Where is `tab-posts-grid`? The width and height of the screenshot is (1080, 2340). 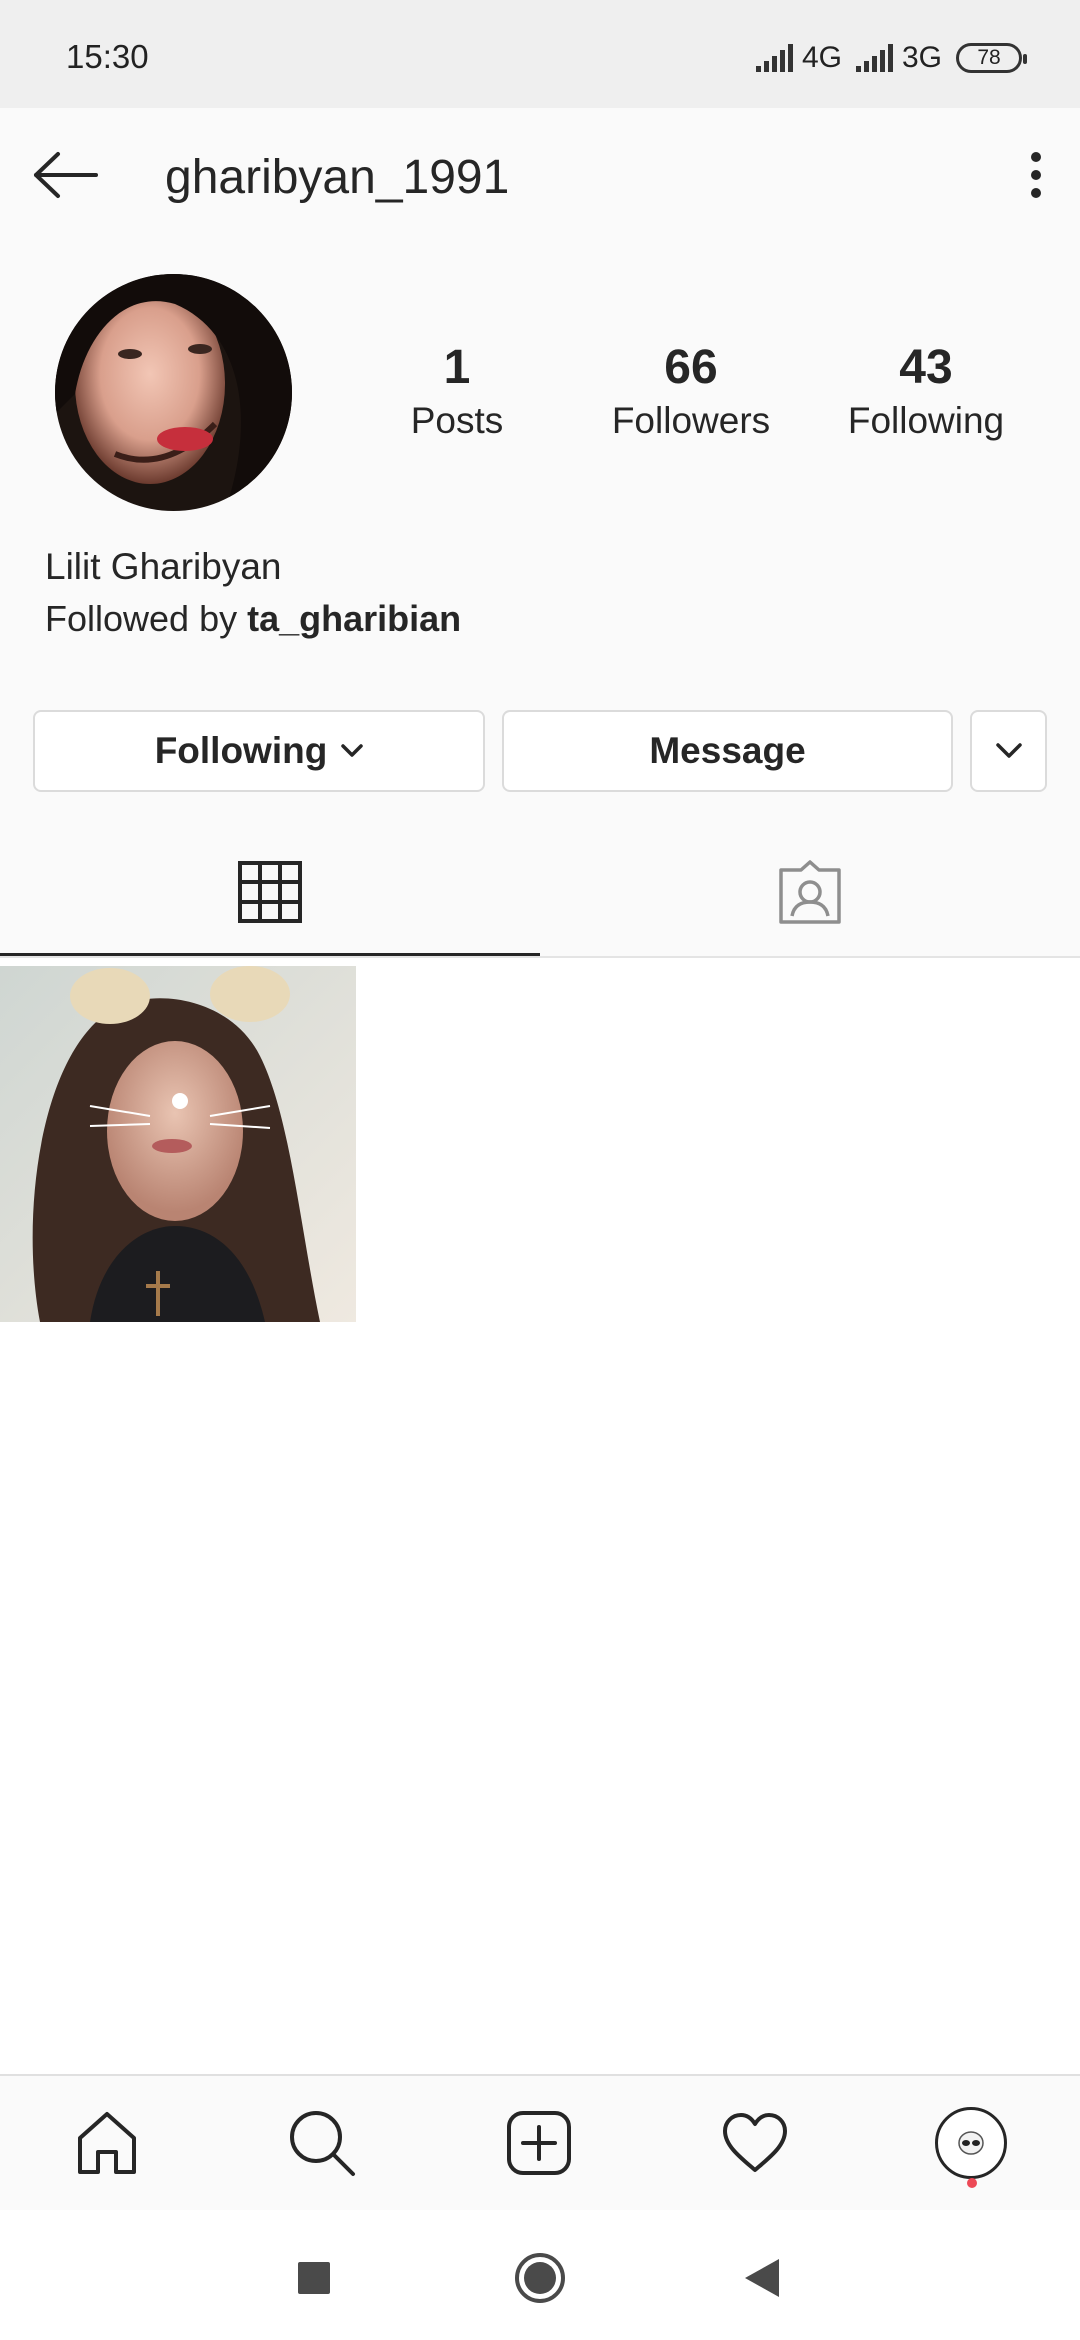 tab-posts-grid is located at coordinates (270, 893).